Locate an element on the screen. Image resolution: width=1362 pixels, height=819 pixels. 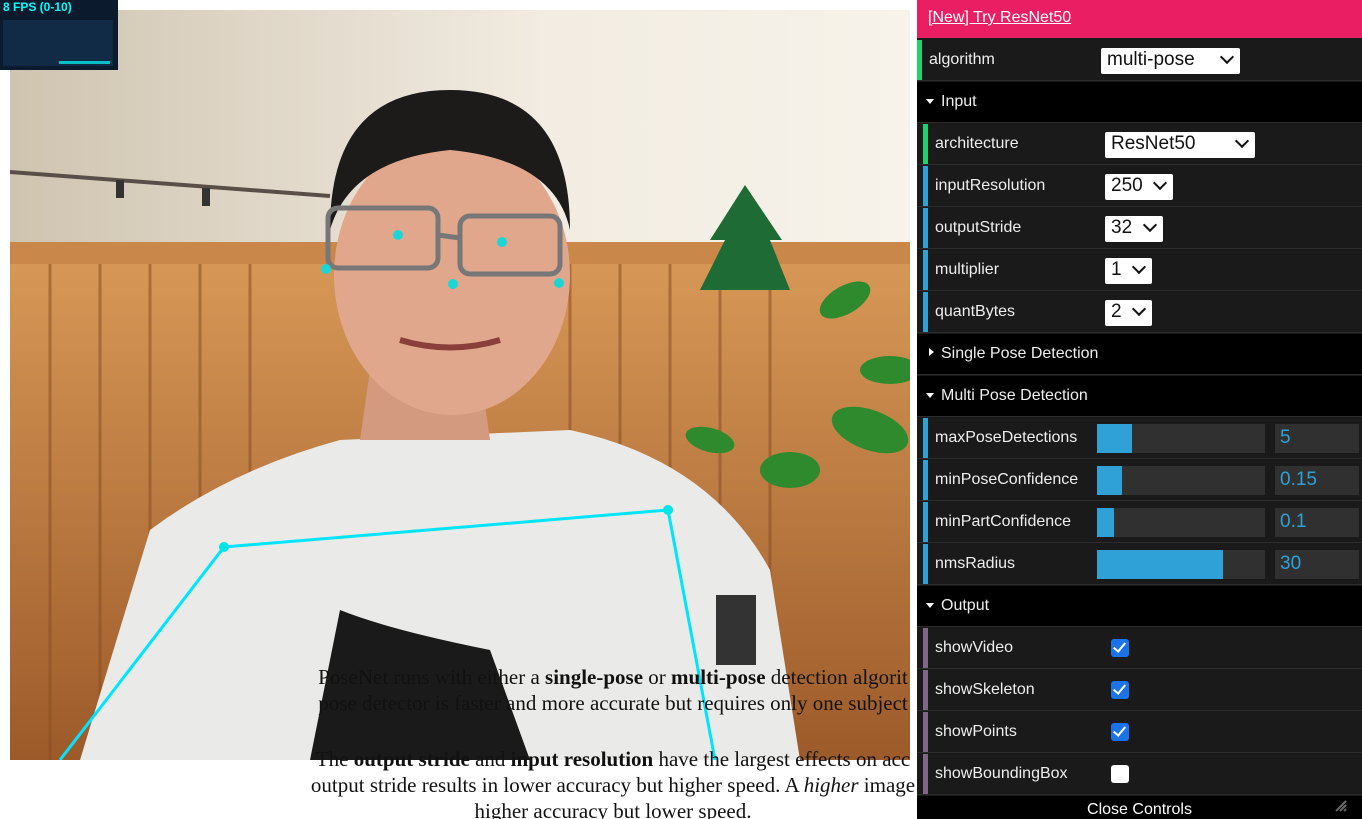
folder-multi-pose: Multi Pose Detection is located at coordinates (1139, 396).